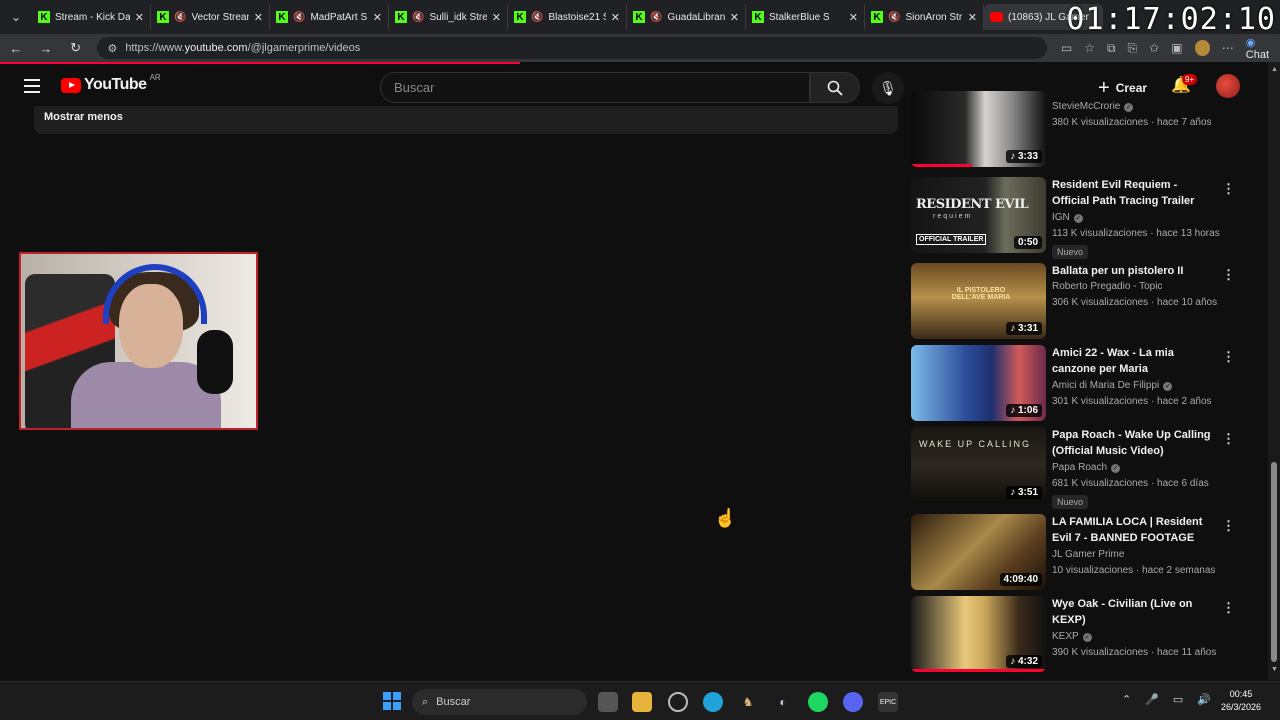  Describe the element at coordinates (1204, 699) in the screenshot. I see `volume-icon: 🔊` at that location.